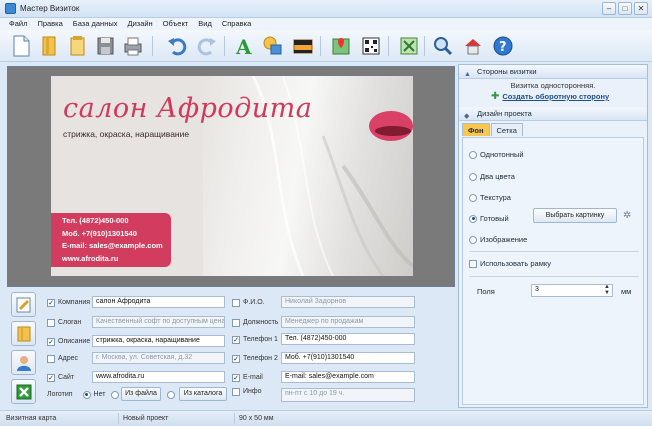 This screenshot has height=426, width=652. Describe the element at coordinates (490, 197) in the screenshot. I see `option-texture: Текстура` at that location.